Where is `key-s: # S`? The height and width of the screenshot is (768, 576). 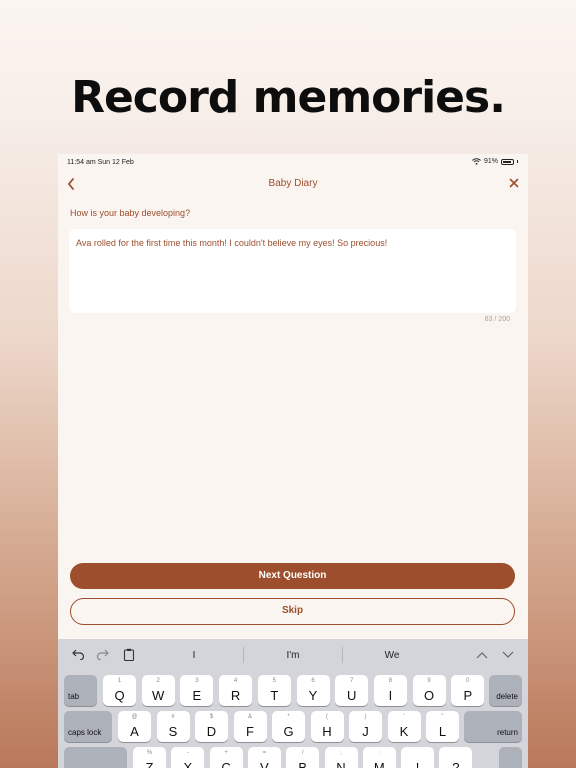 key-s: # S is located at coordinates (173, 726).